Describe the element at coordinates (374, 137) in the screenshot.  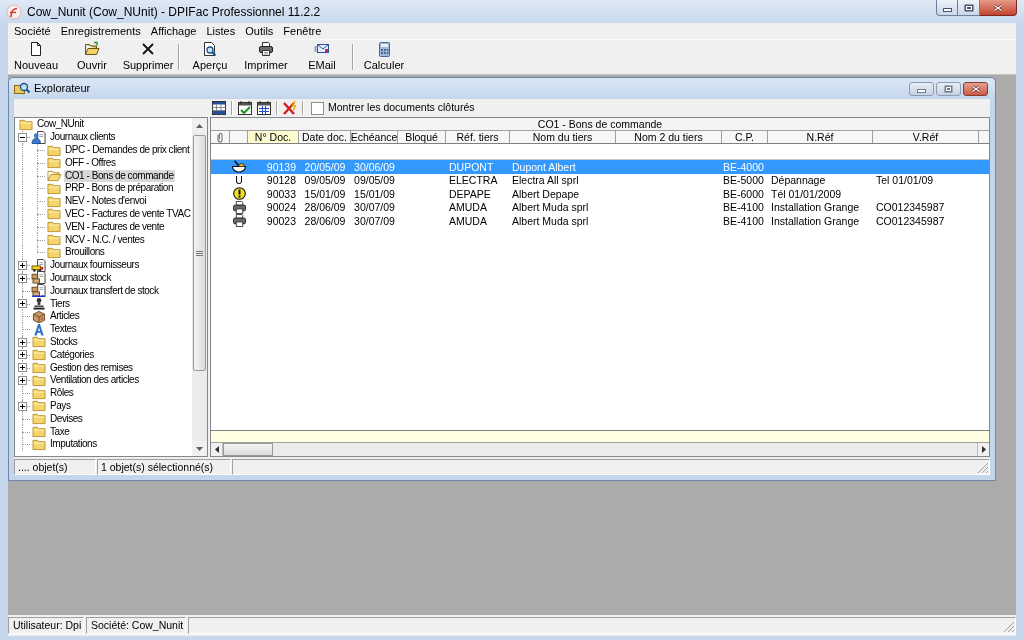
I see `column-header: Echéance` at that location.